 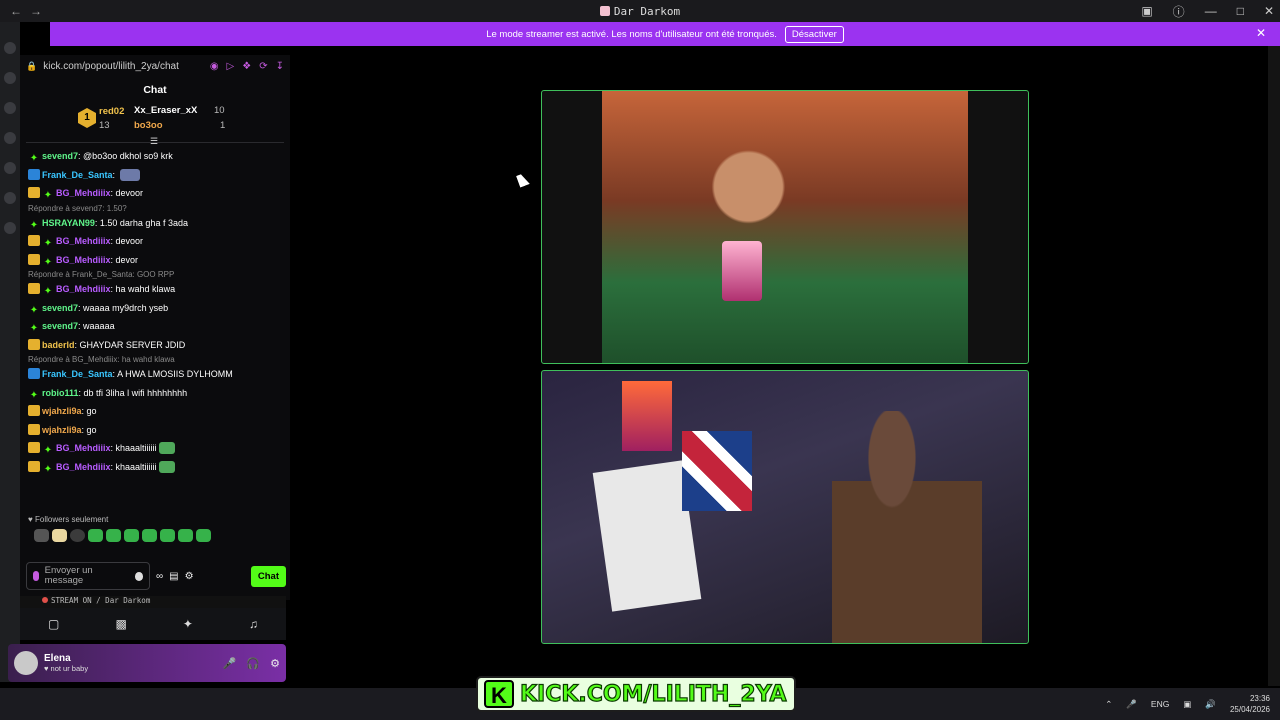 I want to click on reply-context: Répondre à BG_Mehdiiix: ha wahd klawa, so click(x=159, y=360).